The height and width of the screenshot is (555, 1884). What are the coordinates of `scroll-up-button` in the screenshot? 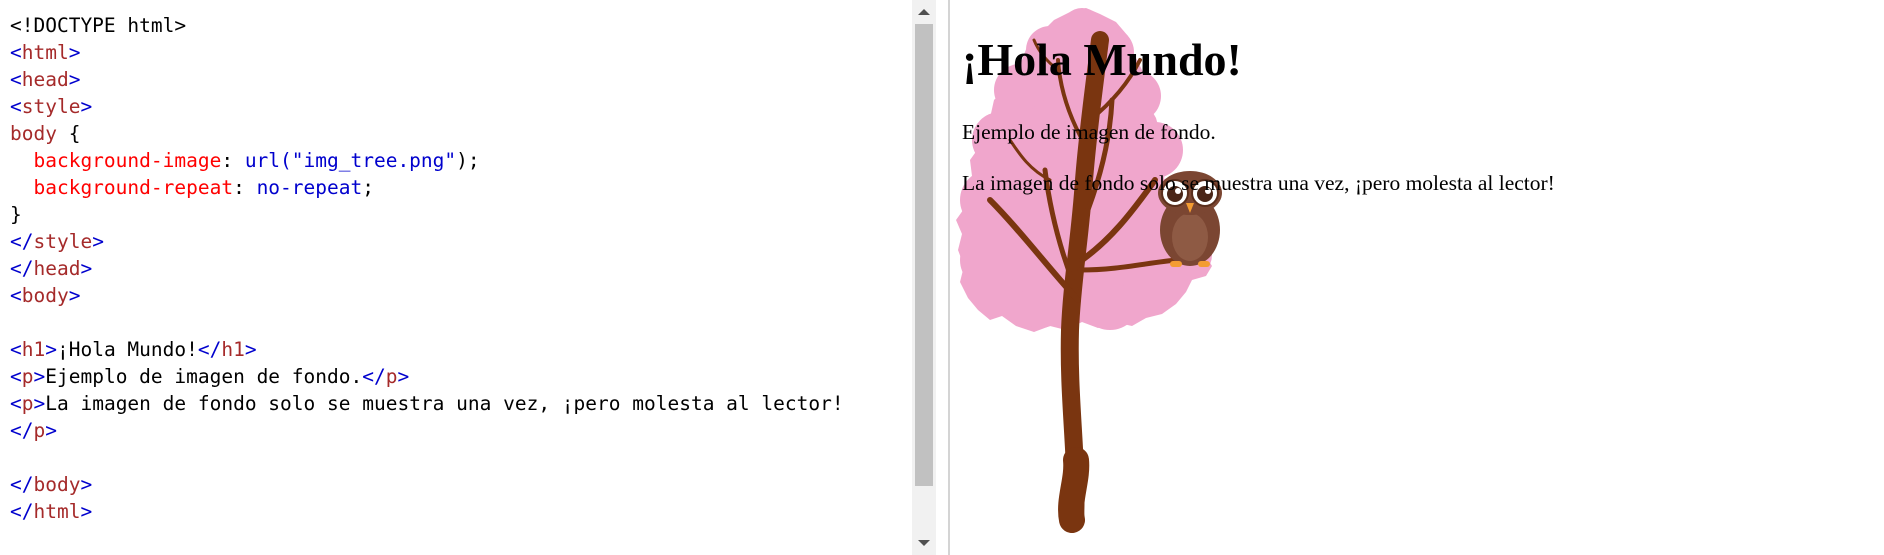 It's located at (924, 12).